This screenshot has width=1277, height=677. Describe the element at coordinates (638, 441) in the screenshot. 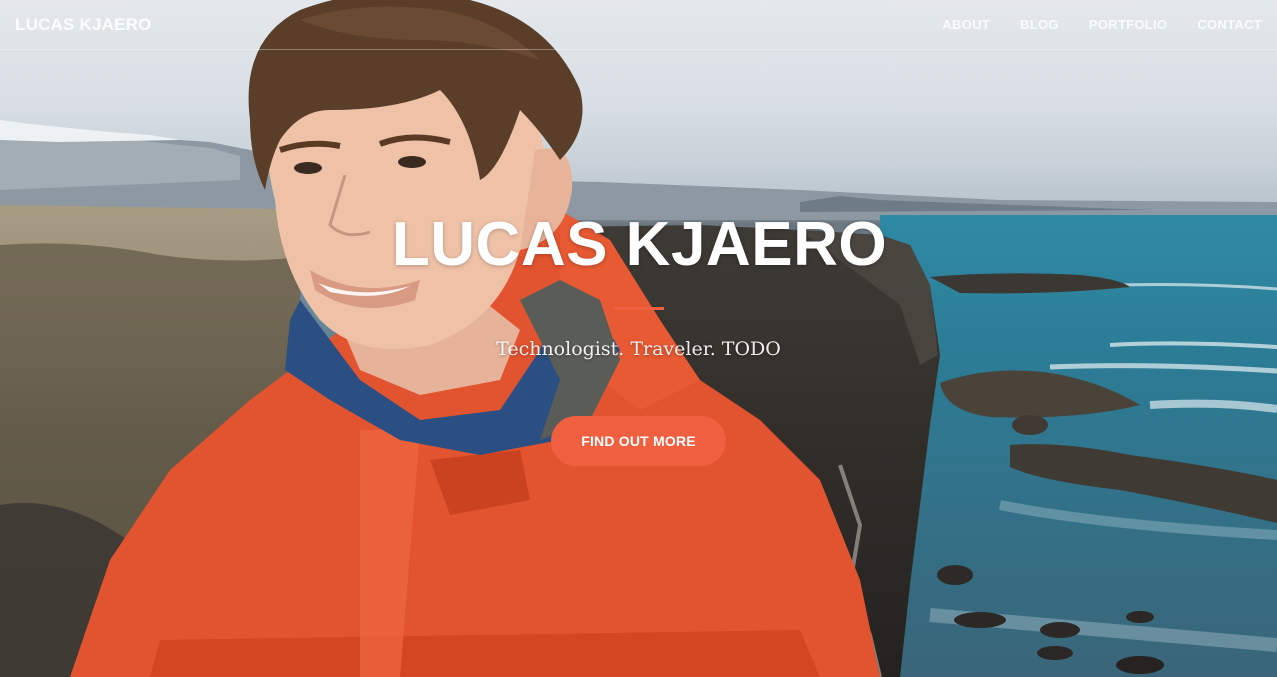

I see `find-out-more-button: FIND OUT MORE` at that location.